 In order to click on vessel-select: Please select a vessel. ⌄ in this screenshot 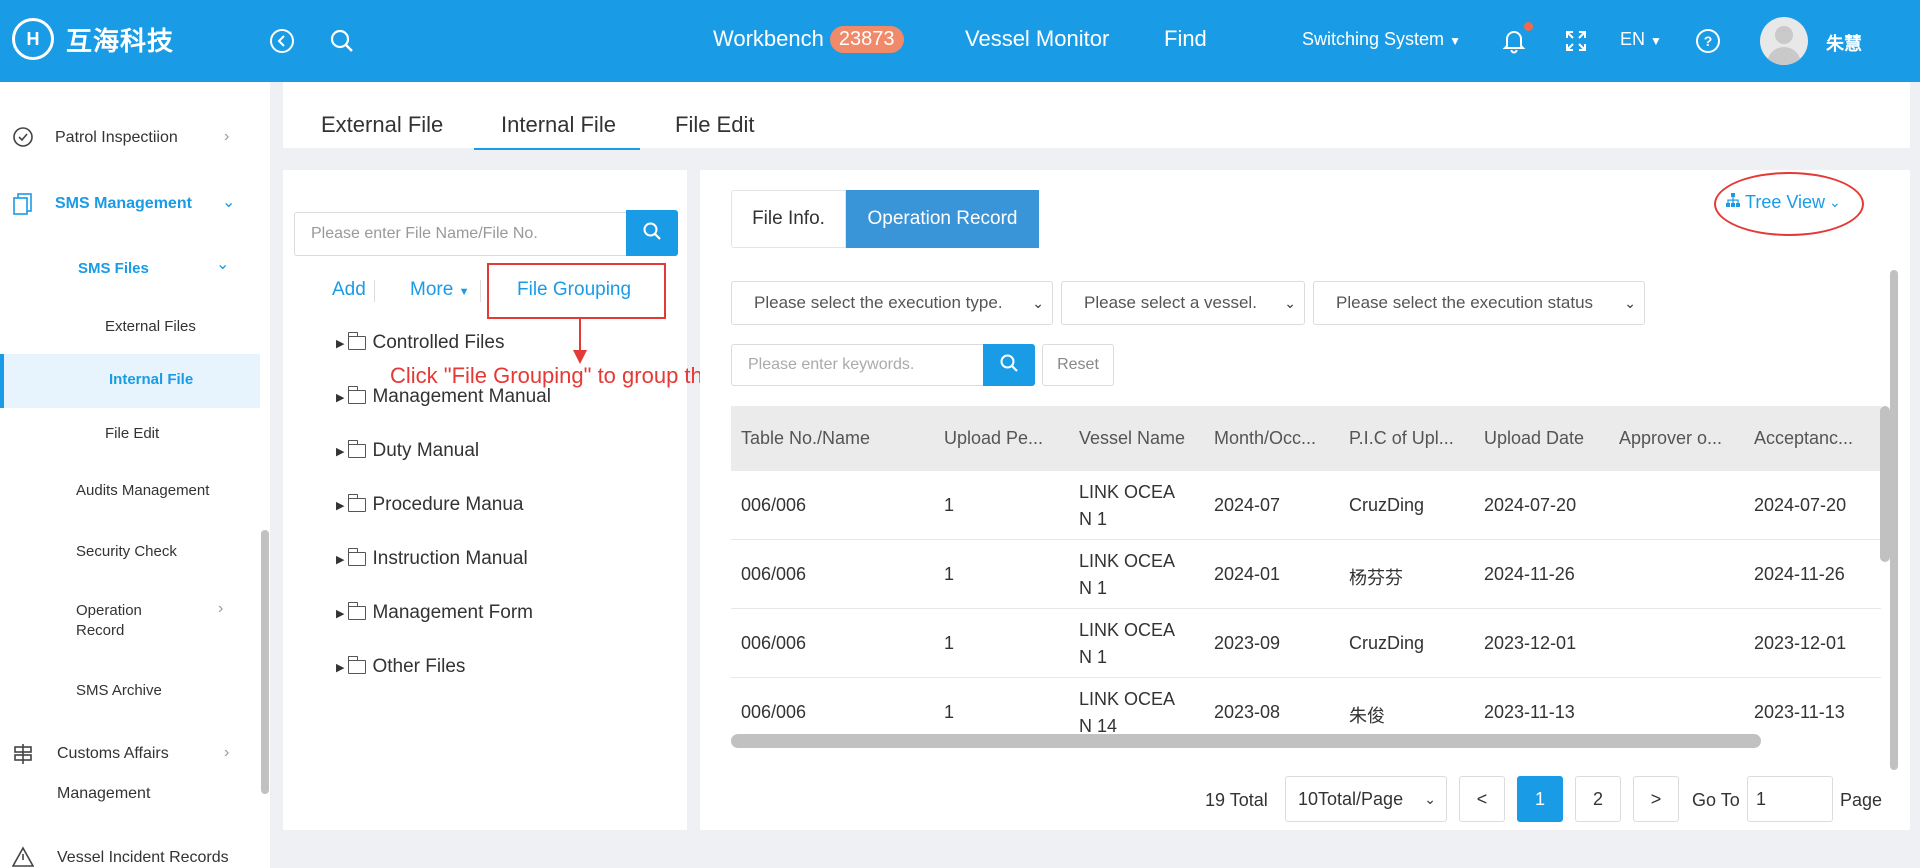, I will do `click(1183, 303)`.